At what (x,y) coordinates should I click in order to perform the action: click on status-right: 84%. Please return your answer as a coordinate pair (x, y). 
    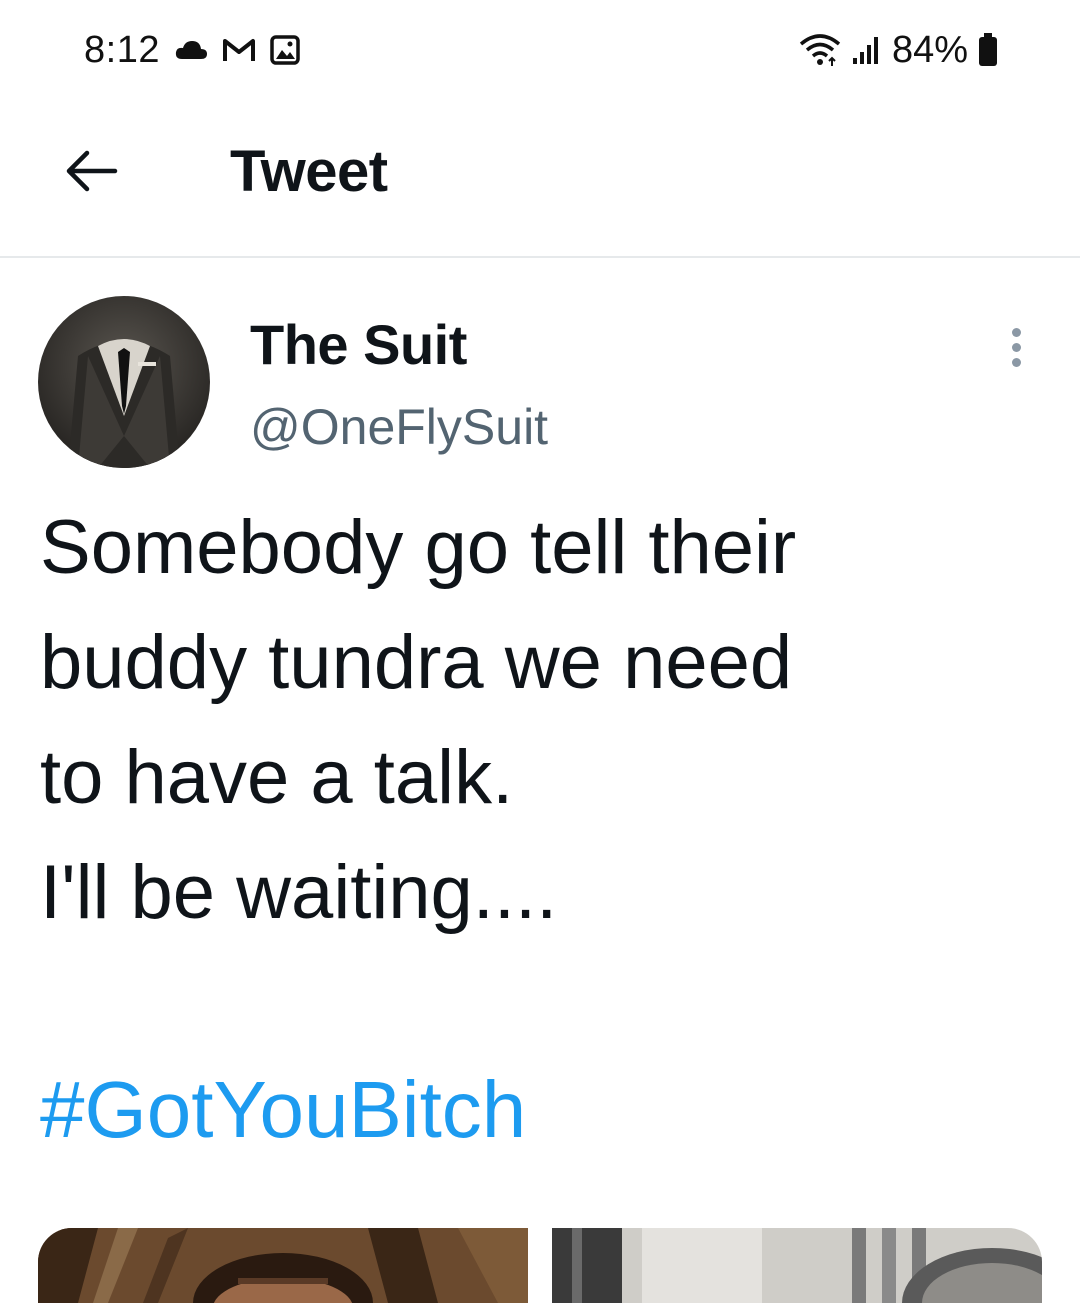
    Looking at the image, I should click on (898, 50).